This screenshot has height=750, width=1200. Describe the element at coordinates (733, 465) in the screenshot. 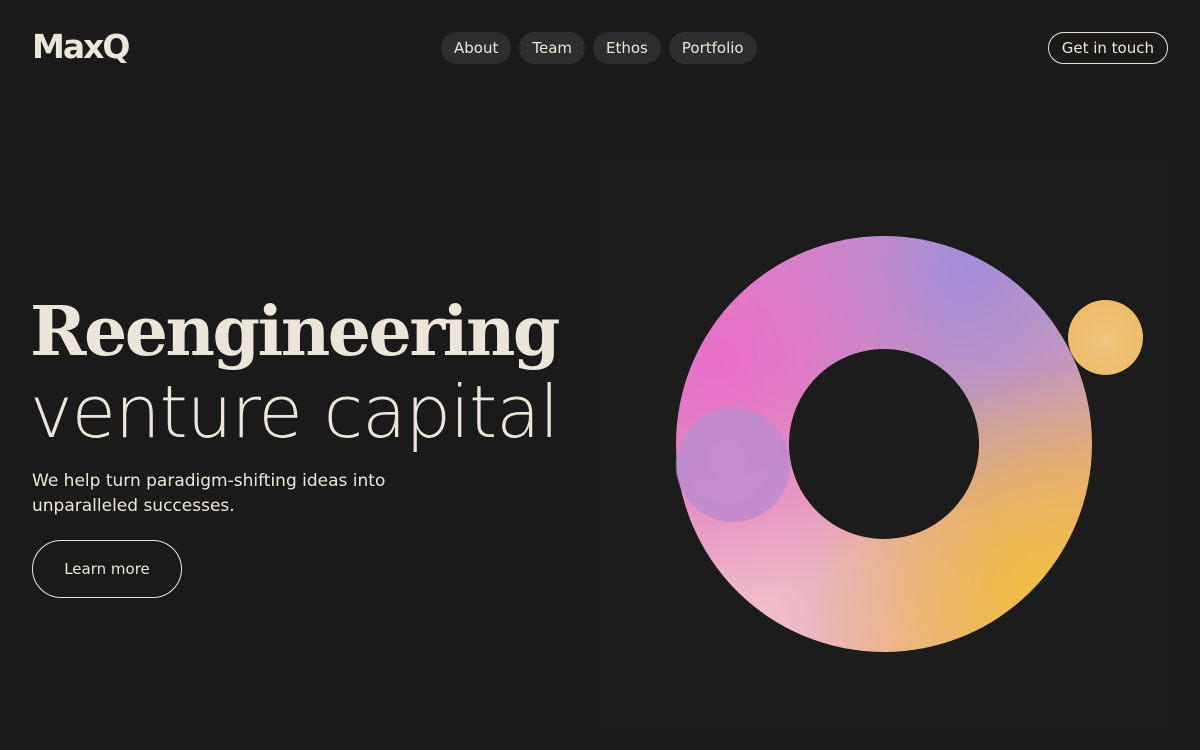

I see `purple-orb-graphic` at that location.